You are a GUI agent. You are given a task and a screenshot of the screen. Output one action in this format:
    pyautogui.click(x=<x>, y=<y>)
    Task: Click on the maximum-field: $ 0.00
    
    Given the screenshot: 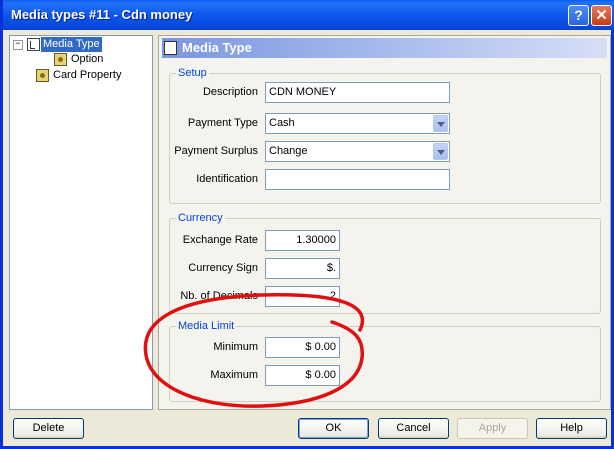 What is the action you would take?
    pyautogui.click(x=302, y=375)
    